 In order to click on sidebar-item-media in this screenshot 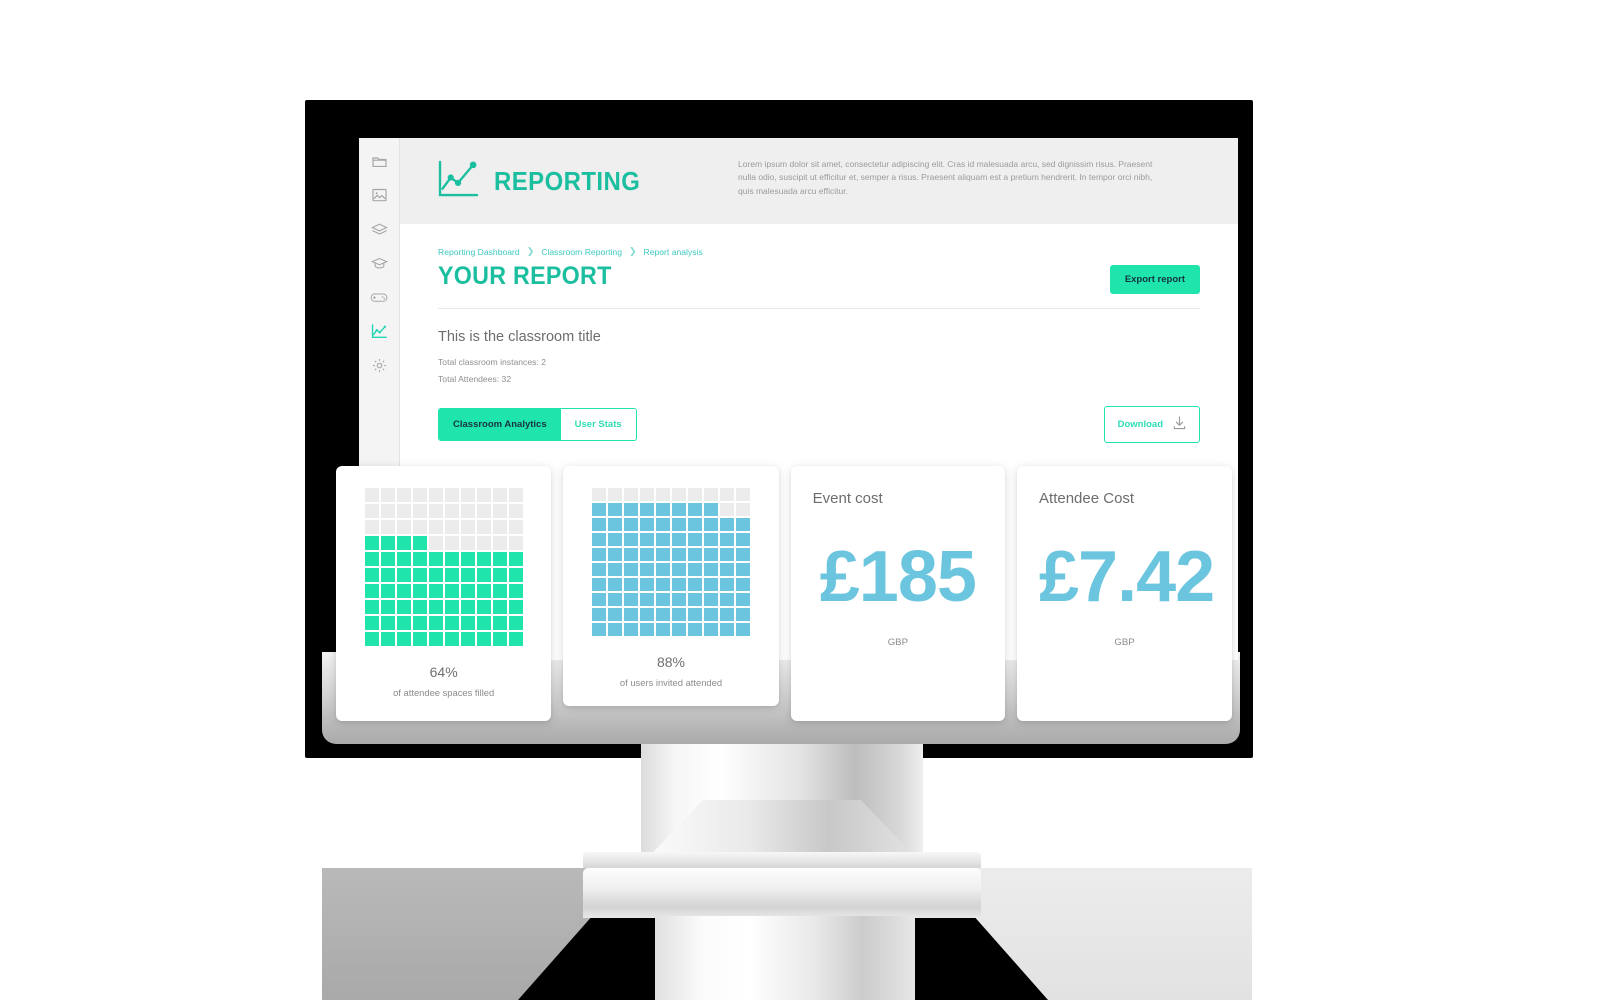, I will do `click(379, 195)`.